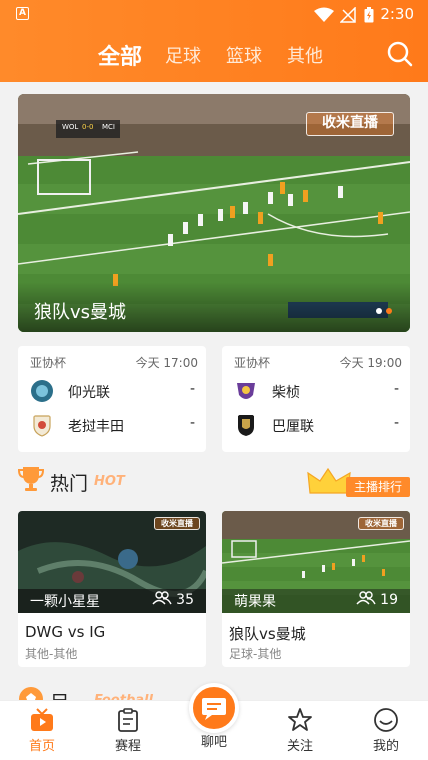 The image size is (428, 760). I want to click on no-signal-icon, so click(348, 15).